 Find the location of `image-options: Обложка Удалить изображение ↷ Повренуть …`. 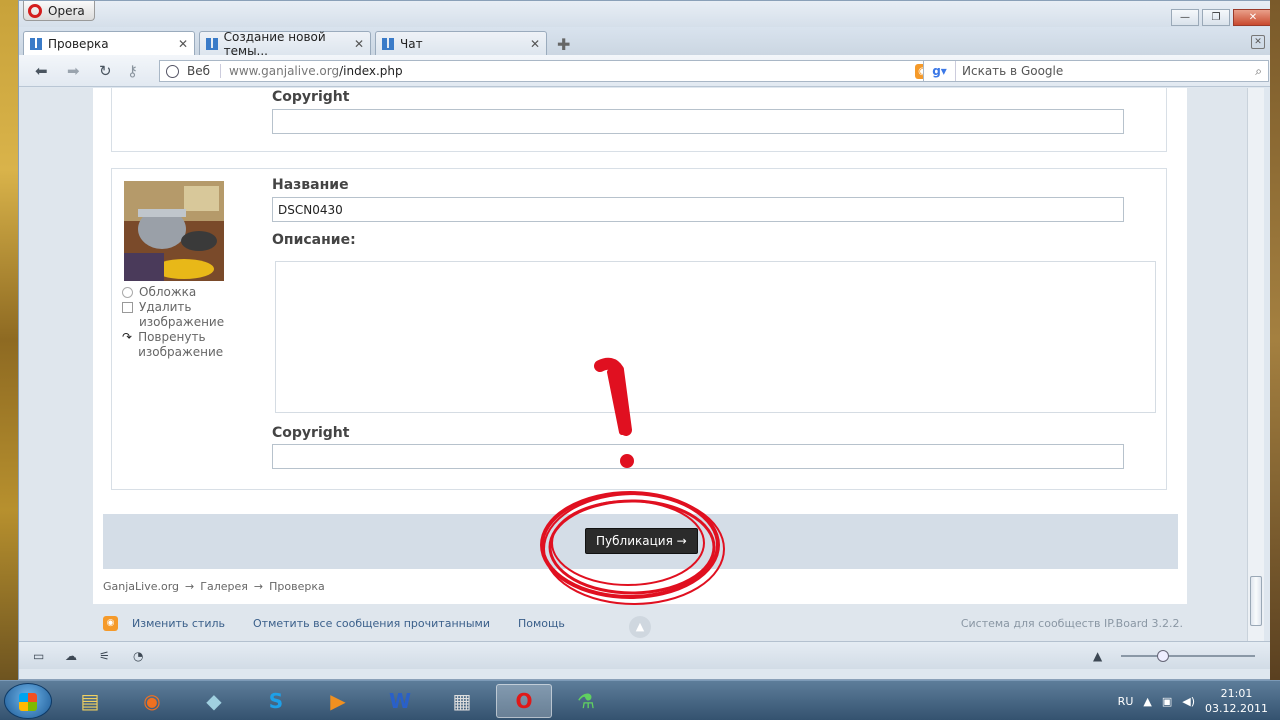

image-options: Обложка Удалить изображение ↷ Повренуть … is located at coordinates (177, 322).